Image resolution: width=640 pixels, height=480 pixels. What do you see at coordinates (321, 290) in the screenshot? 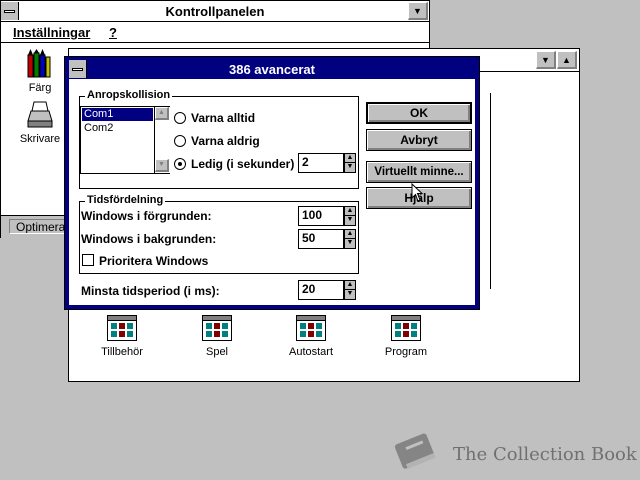
I see `min-timeslice-input: 20` at bounding box center [321, 290].